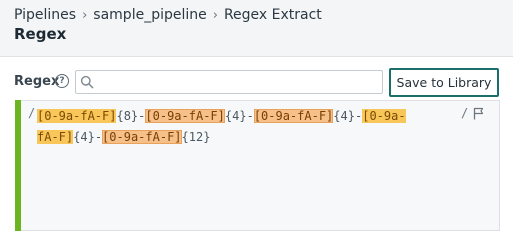  Describe the element at coordinates (236, 82) in the screenshot. I see `regex-search-input` at that location.